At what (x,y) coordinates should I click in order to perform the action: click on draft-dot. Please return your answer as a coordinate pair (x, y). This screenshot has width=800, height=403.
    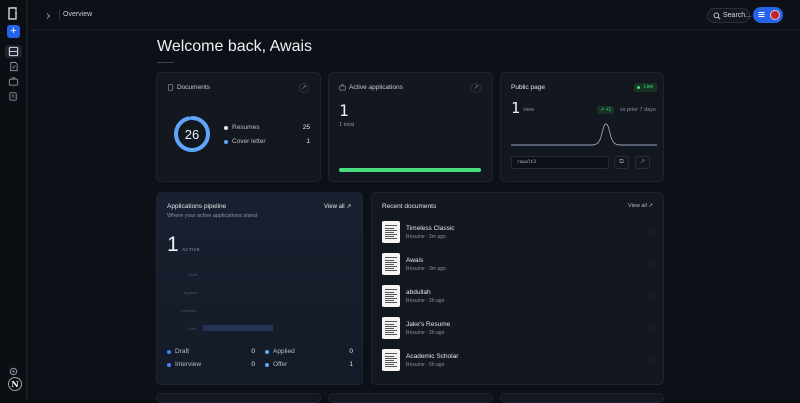
    Looking at the image, I should click on (169, 352).